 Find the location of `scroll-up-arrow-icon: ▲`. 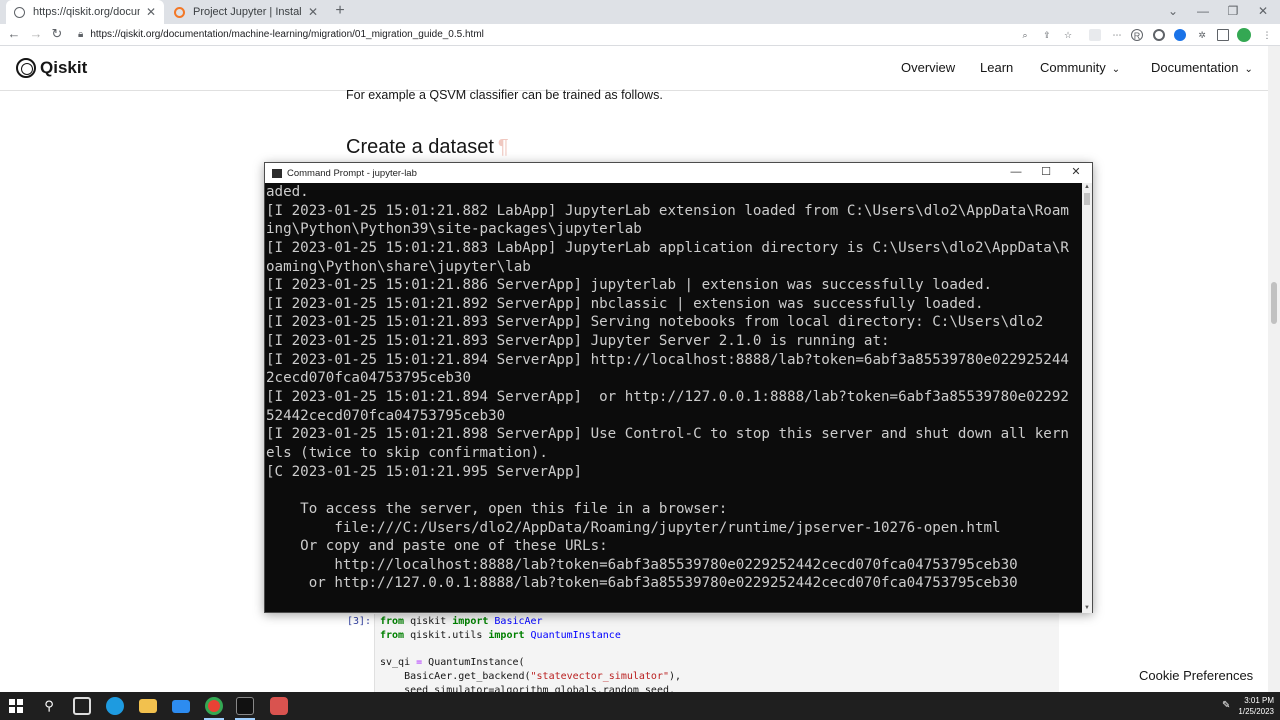

scroll-up-arrow-icon: ▲ is located at coordinates (1087, 187).